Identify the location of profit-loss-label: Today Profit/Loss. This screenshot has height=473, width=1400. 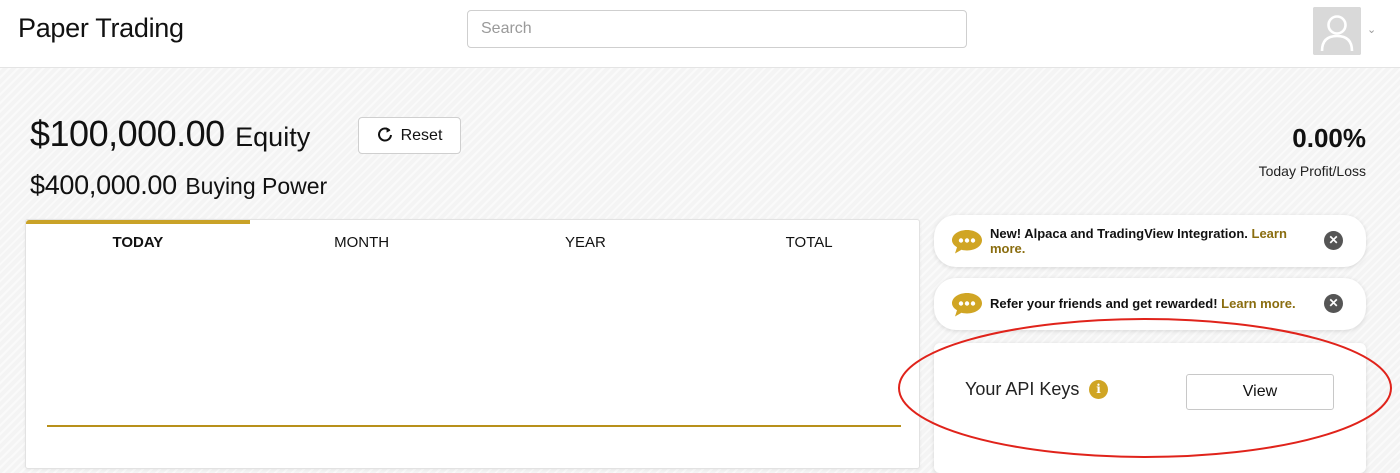
(1312, 171).